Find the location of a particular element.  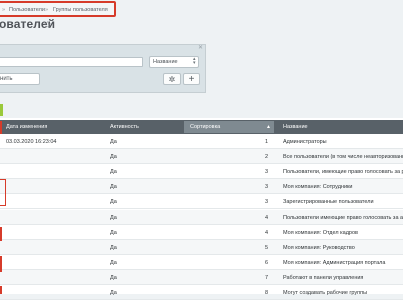

star-icon: ☆ is located at coordinates (47, 25).